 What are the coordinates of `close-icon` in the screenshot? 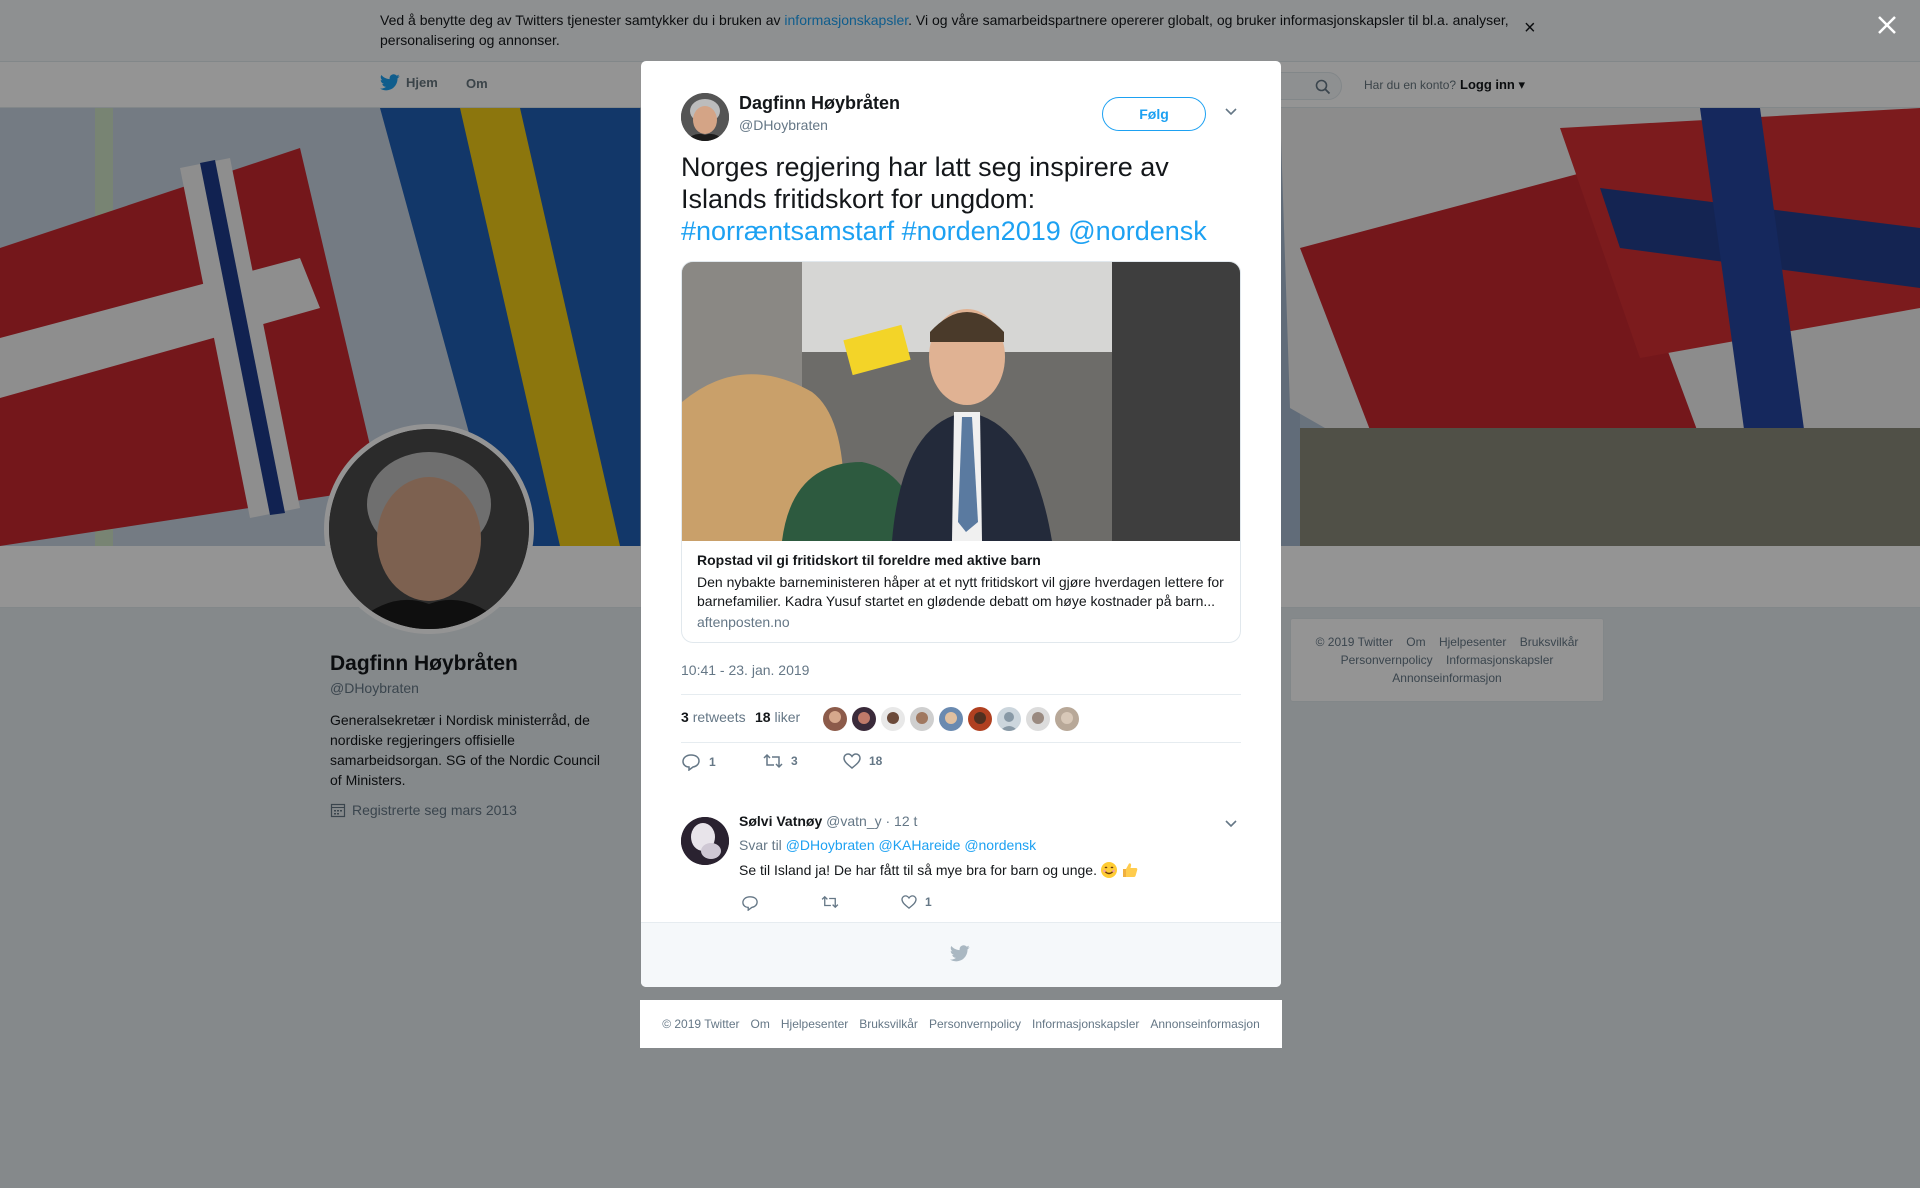 It's located at (1887, 25).